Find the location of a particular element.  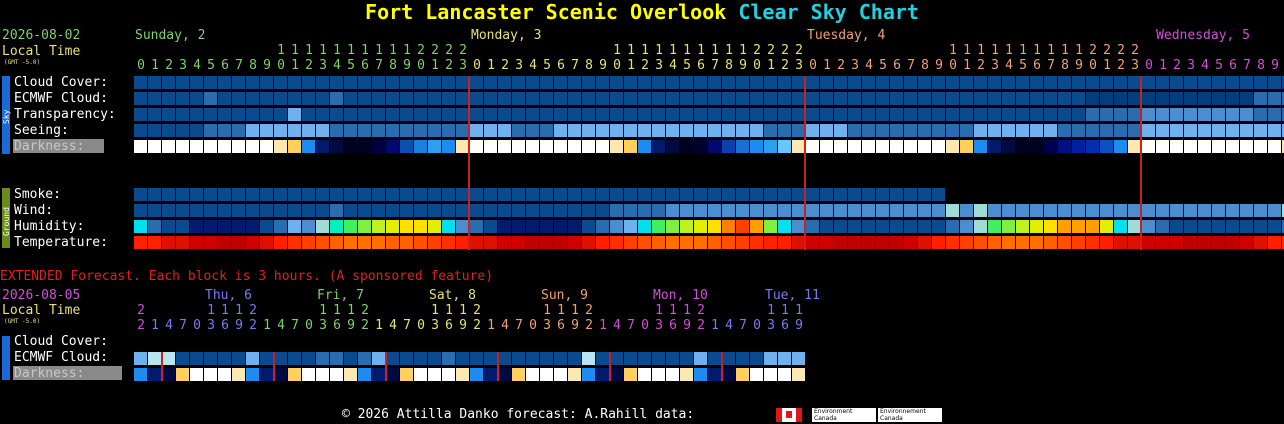

extended-hour-tens: 2 is located at coordinates (589, 310).